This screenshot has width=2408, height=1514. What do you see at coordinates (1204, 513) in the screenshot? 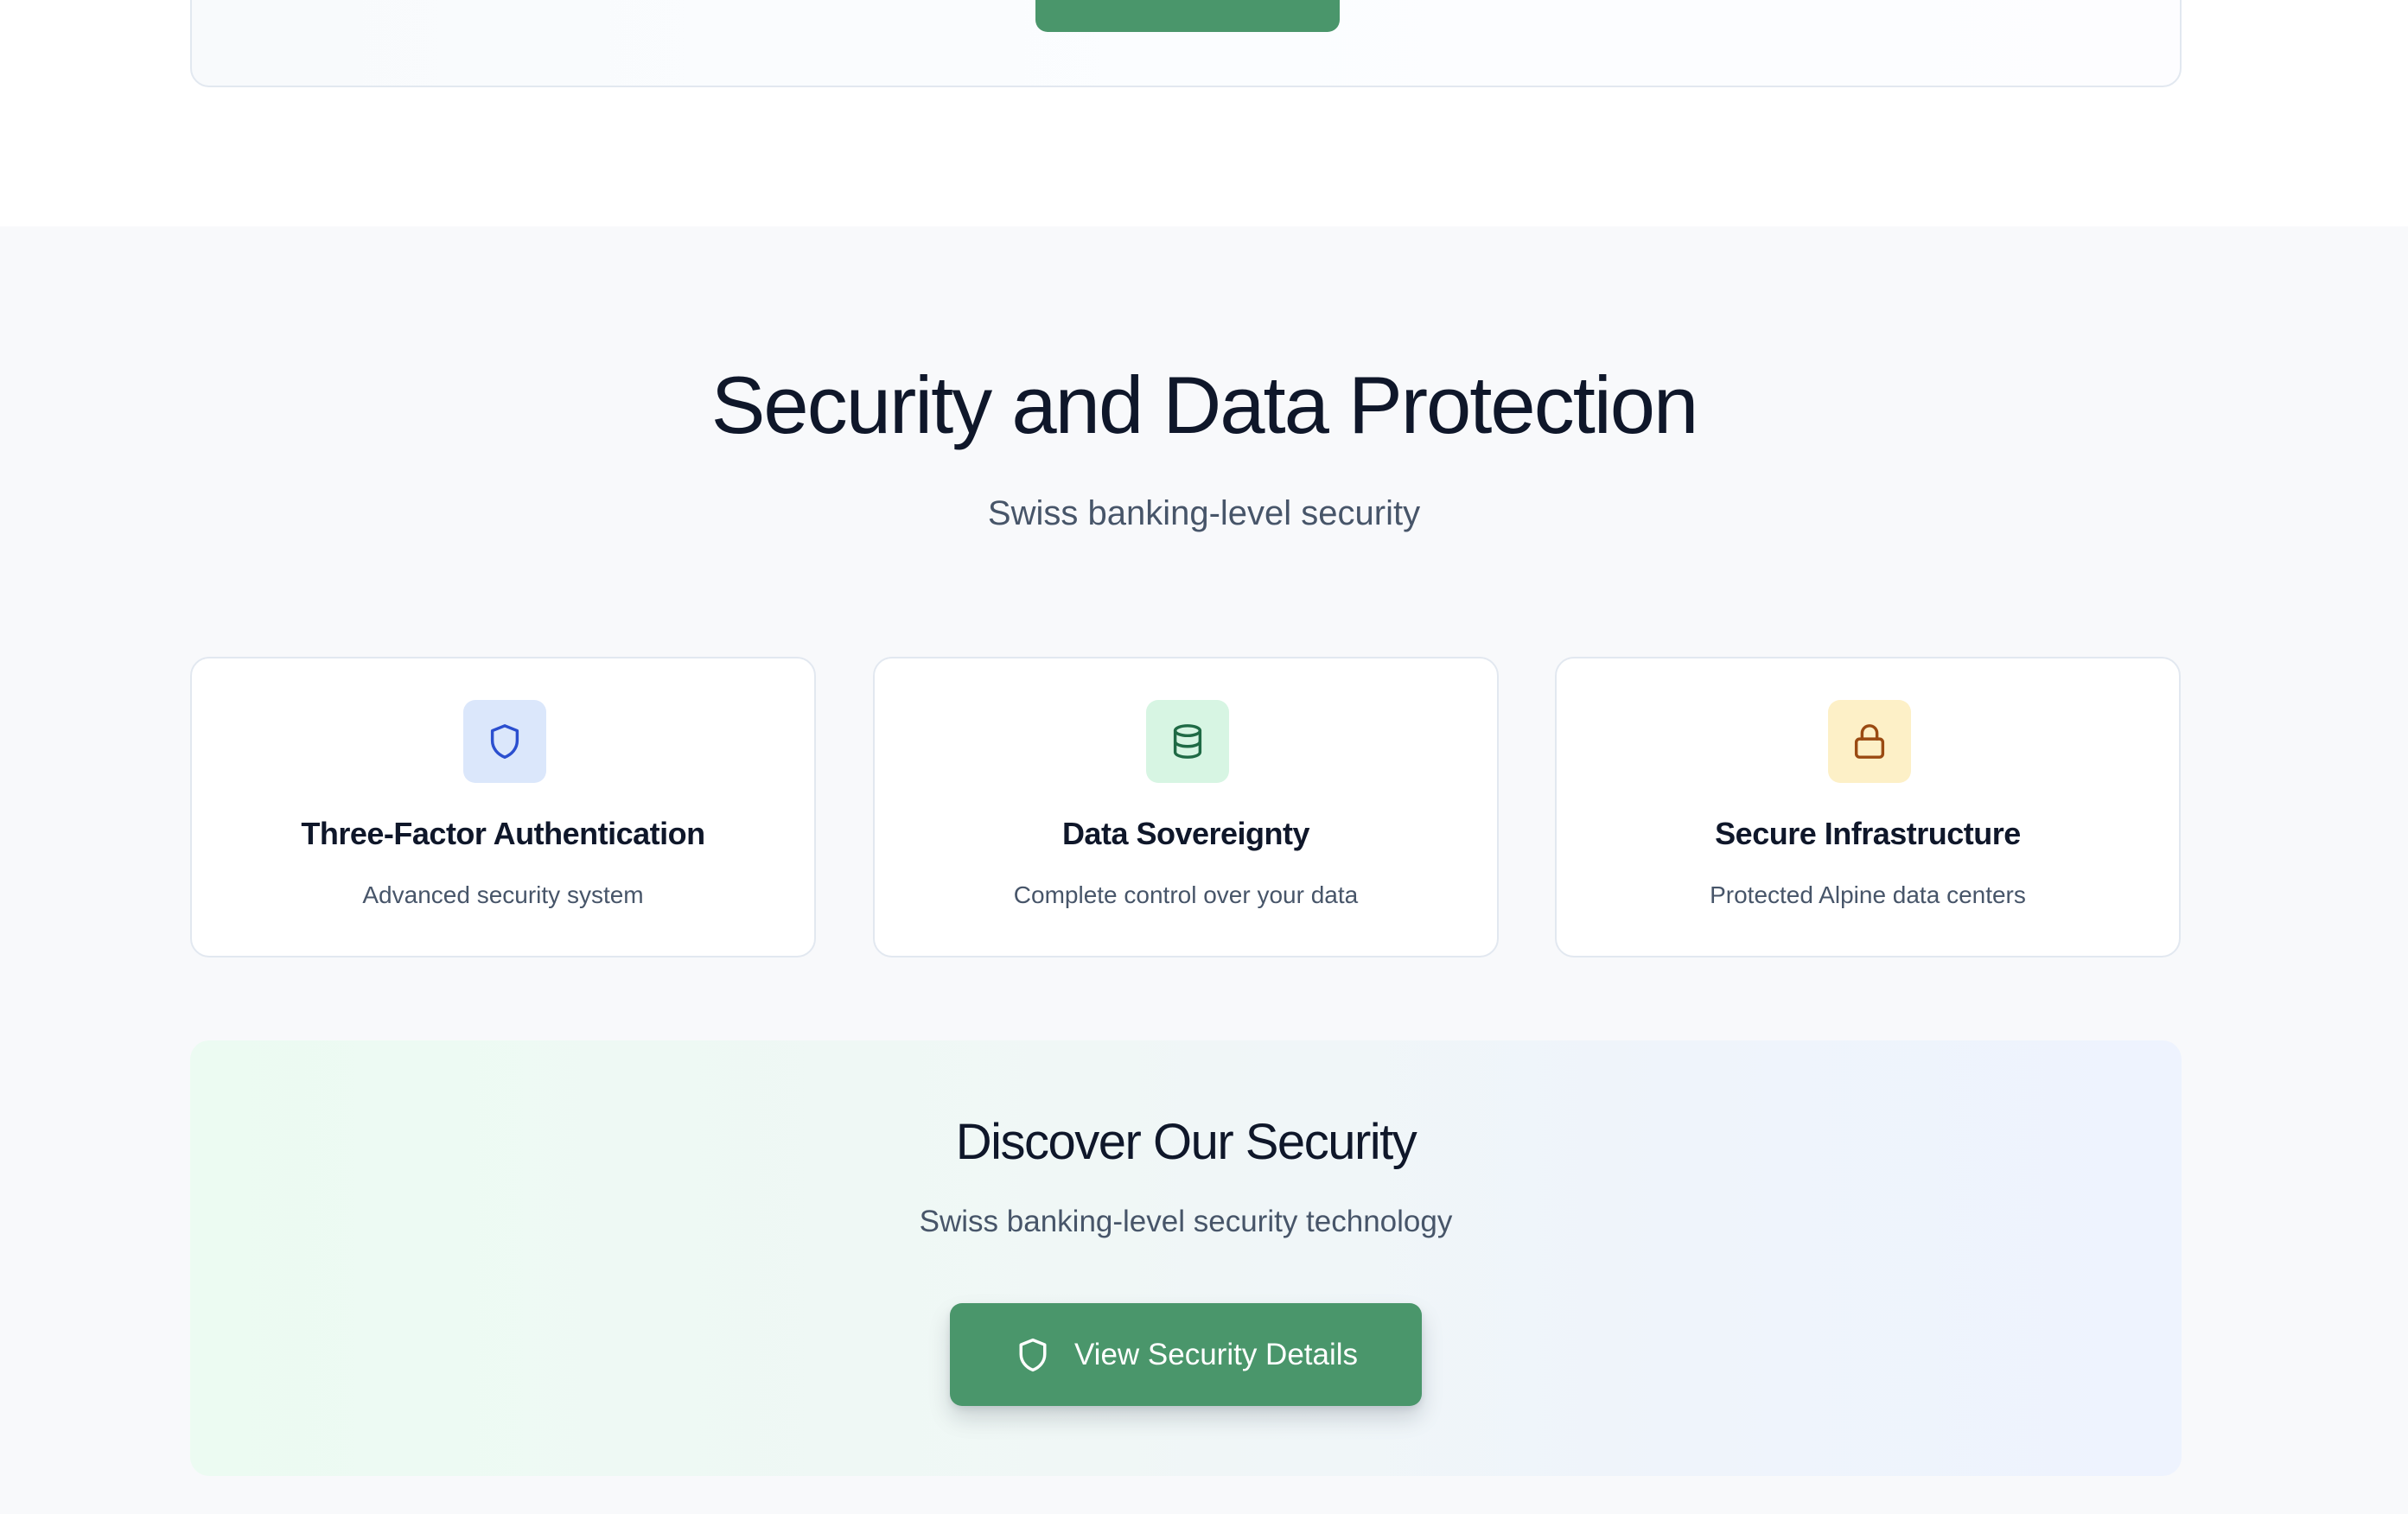
I see `section-subtitle: Swiss banking-level security` at bounding box center [1204, 513].